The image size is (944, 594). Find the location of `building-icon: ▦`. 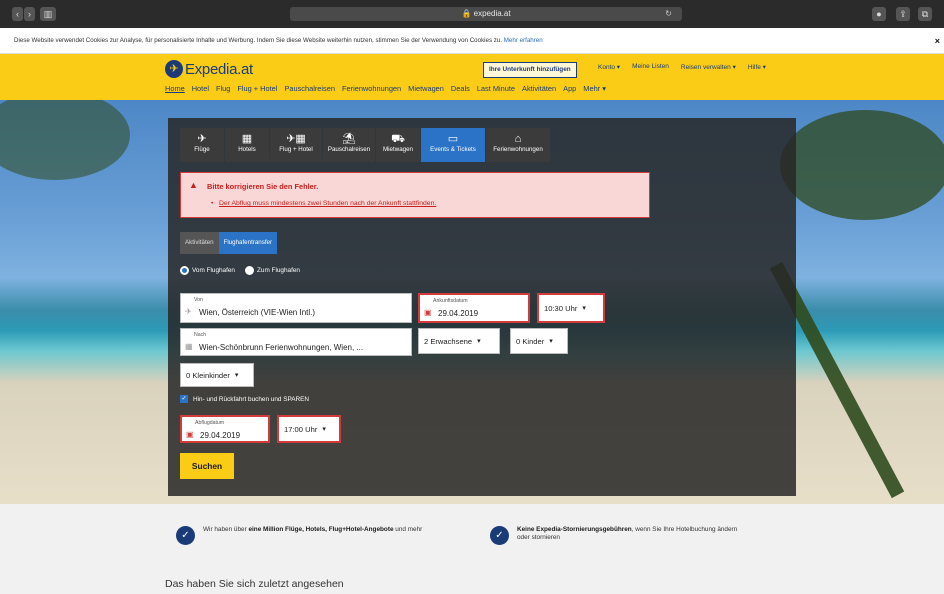

building-icon: ▦ is located at coordinates (189, 346).